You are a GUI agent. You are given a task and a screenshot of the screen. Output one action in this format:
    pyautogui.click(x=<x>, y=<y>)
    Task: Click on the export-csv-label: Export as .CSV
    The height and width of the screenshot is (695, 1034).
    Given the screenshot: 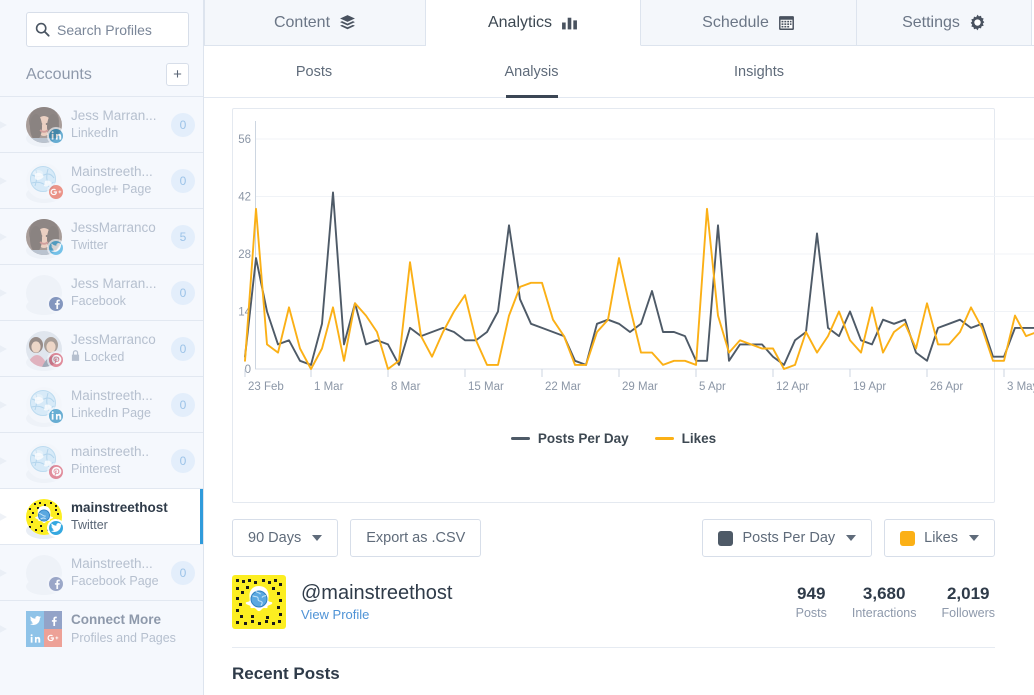 What is the action you would take?
    pyautogui.click(x=416, y=538)
    